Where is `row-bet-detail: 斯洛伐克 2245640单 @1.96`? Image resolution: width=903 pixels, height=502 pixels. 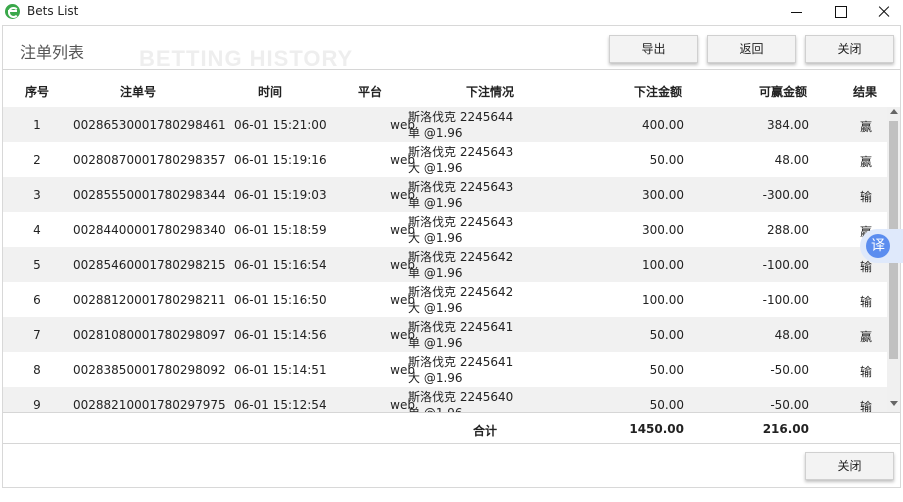
row-bet-detail: 斯洛伐克 2245640单 @1.96 is located at coordinates (488, 401).